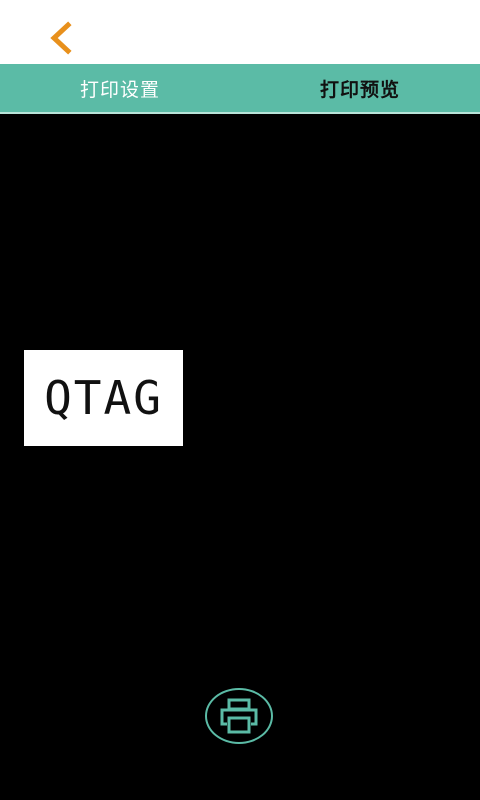  I want to click on tab-bar: 打印设置 打印预览, so click(240, 89).